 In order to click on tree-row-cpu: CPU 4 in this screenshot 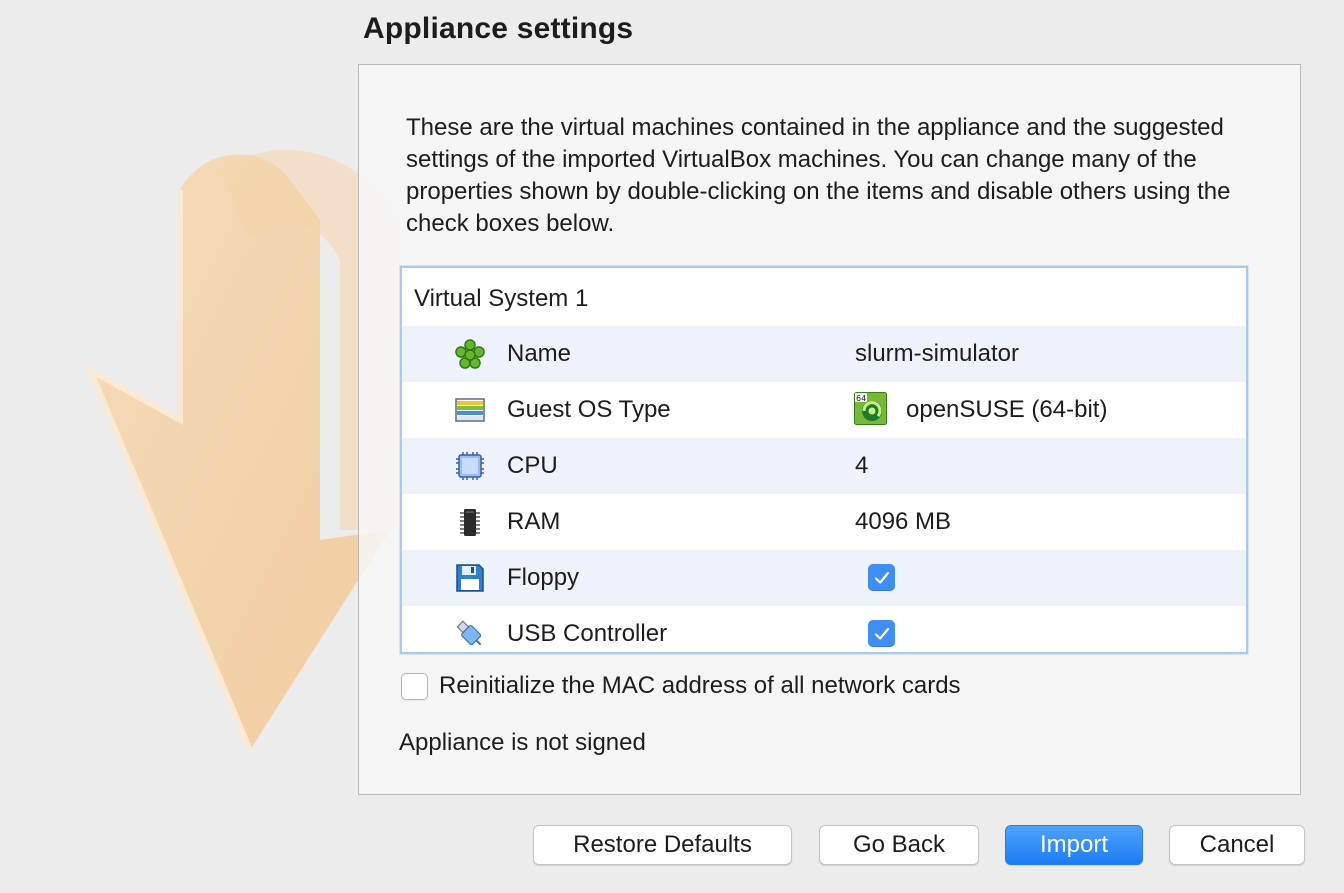, I will do `click(824, 466)`.